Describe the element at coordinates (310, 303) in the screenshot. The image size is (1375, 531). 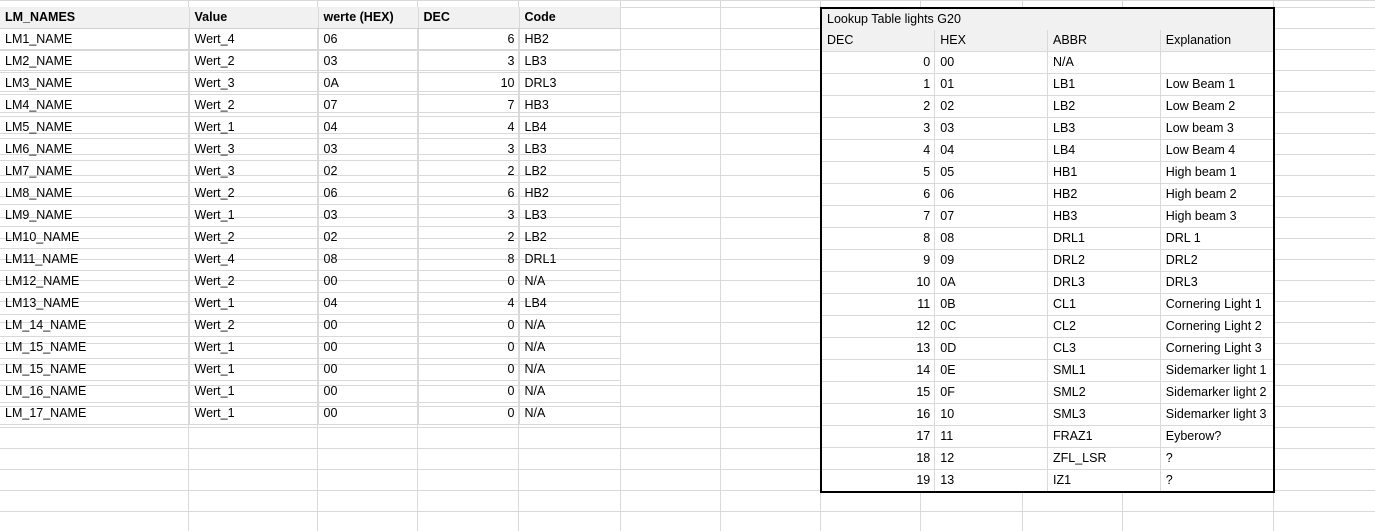
I see `table-row: LM13_NAME Wert_1 04 4 LB4` at that location.